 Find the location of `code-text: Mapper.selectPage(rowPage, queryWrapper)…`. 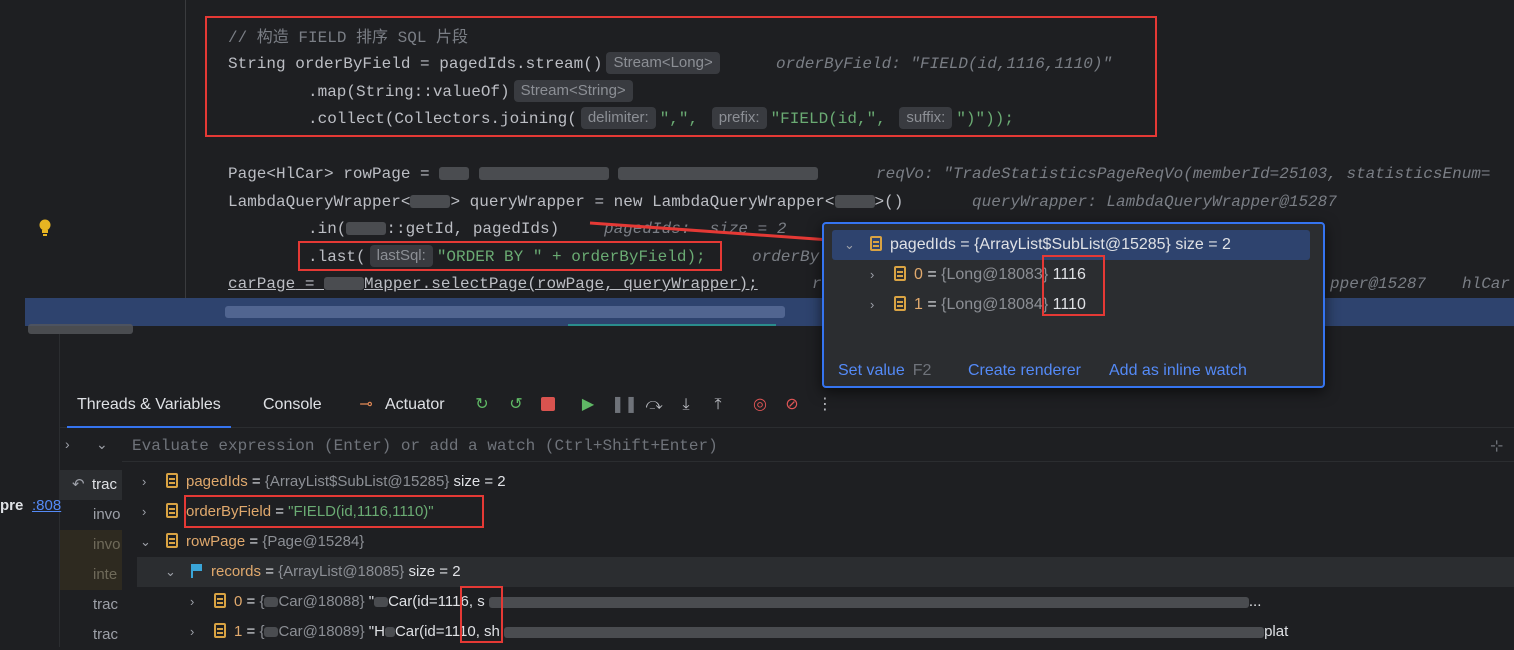

code-text: Mapper.selectPage(rowPage, queryWrapper)… is located at coordinates (561, 284).